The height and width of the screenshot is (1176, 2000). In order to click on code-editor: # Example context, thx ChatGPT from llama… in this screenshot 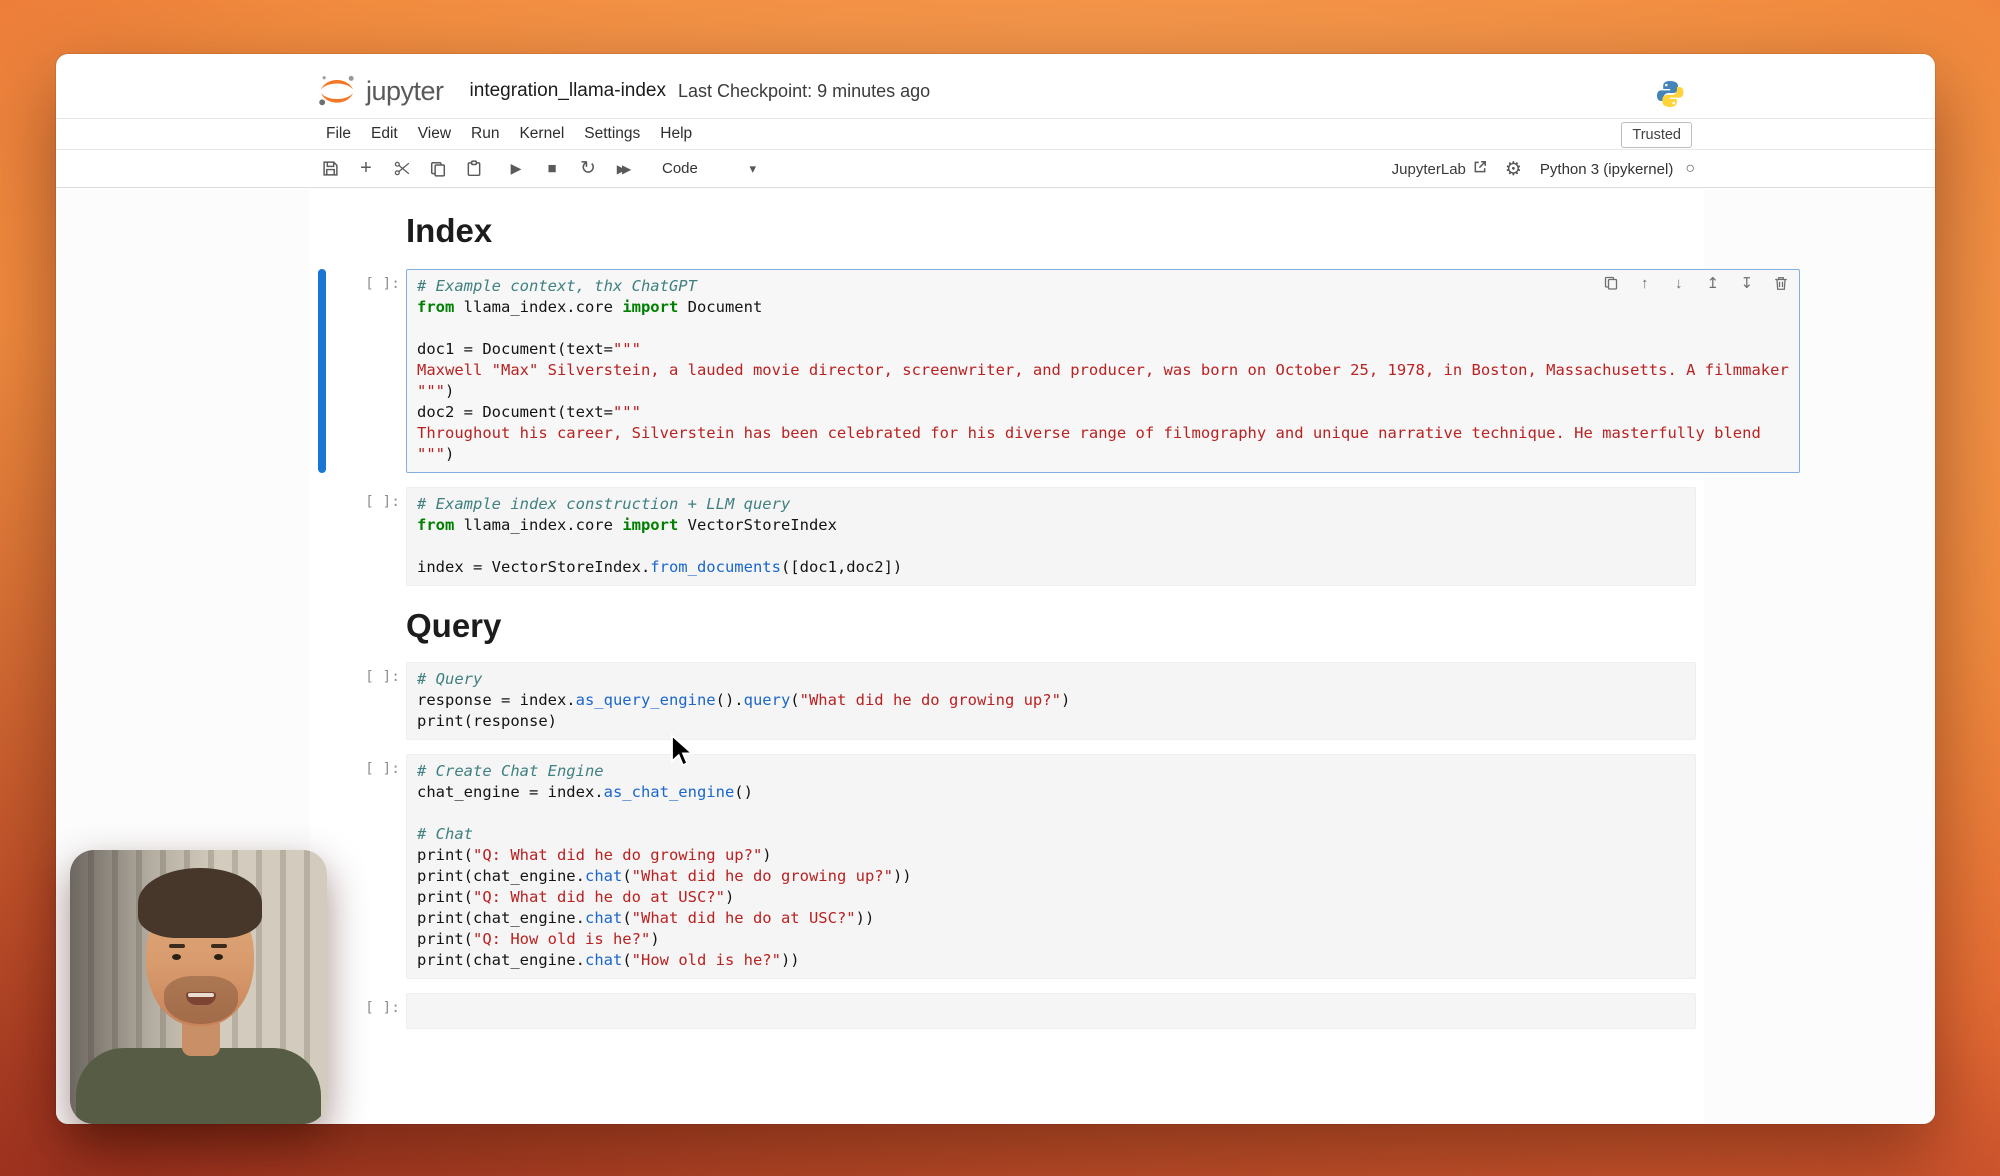, I will do `click(1103, 371)`.